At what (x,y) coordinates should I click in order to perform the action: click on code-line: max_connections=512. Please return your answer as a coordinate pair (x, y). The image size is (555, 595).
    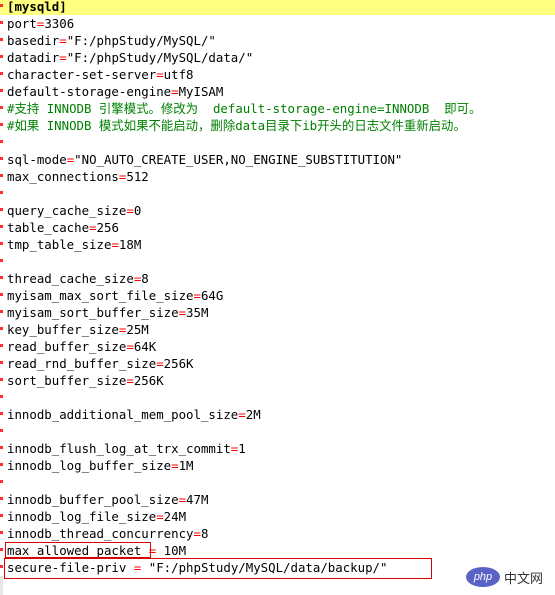
    Looking at the image, I should click on (277, 176).